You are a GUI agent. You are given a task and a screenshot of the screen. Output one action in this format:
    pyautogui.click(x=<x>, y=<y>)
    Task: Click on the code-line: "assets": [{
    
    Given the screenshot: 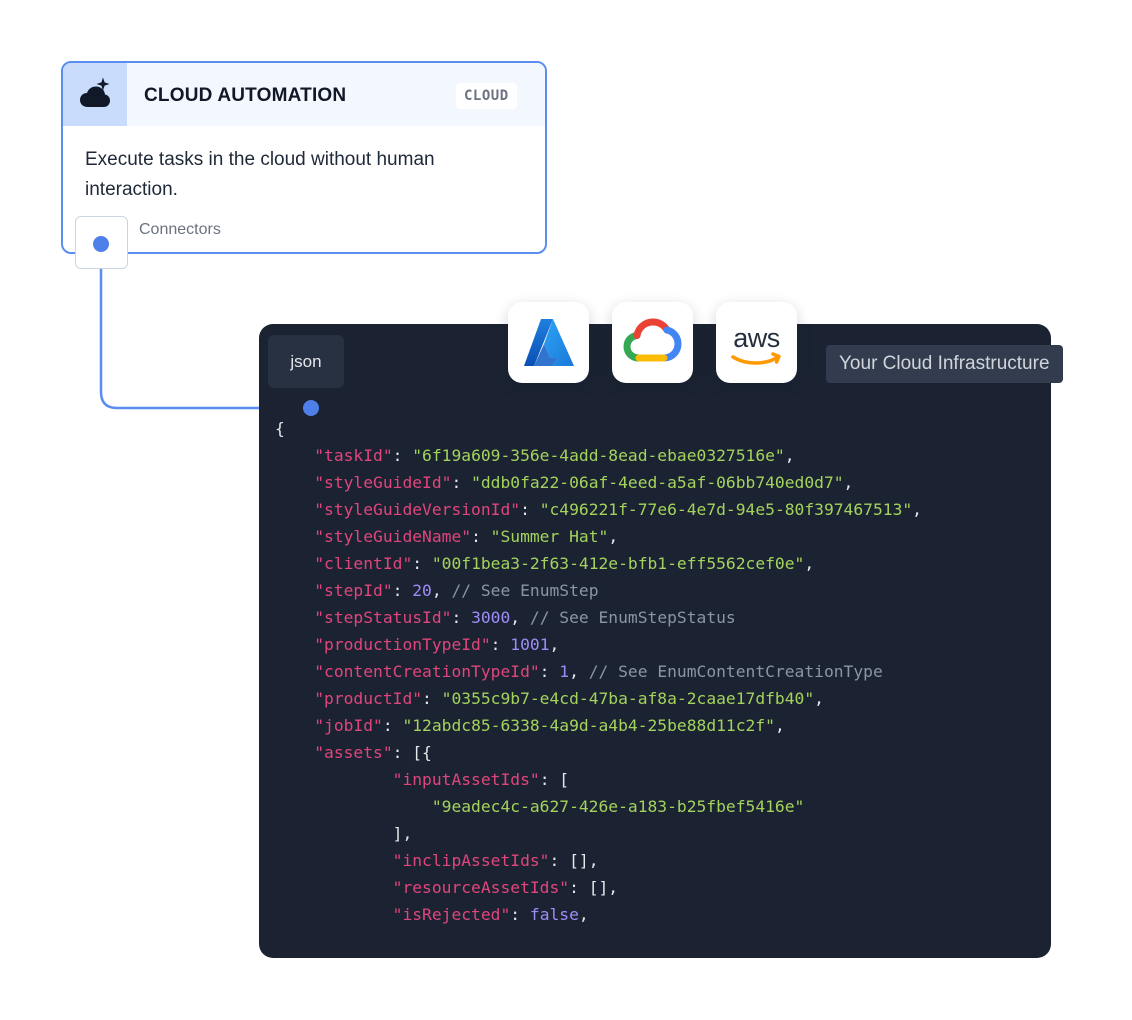 What is the action you would take?
    pyautogui.click(x=598, y=752)
    